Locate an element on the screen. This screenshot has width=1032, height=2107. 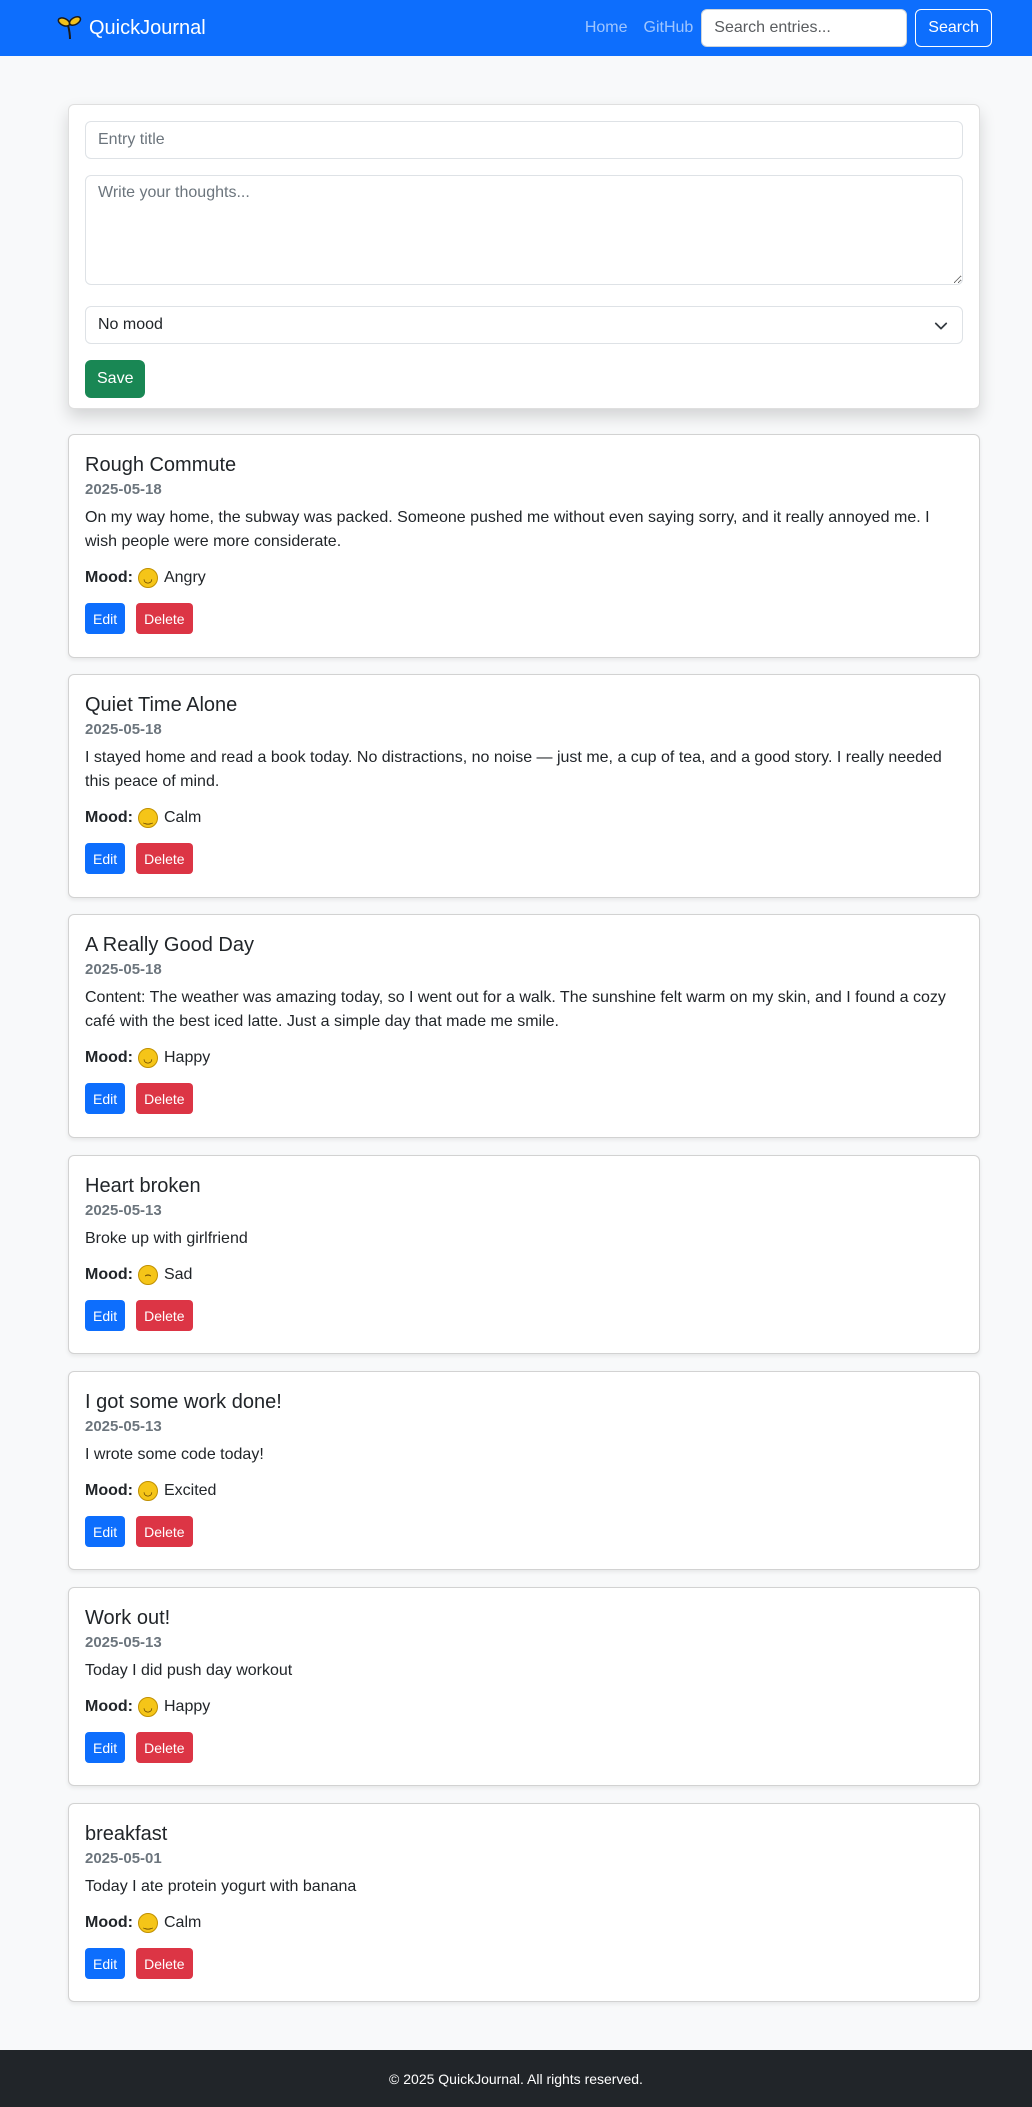
search-input is located at coordinates (804, 28).